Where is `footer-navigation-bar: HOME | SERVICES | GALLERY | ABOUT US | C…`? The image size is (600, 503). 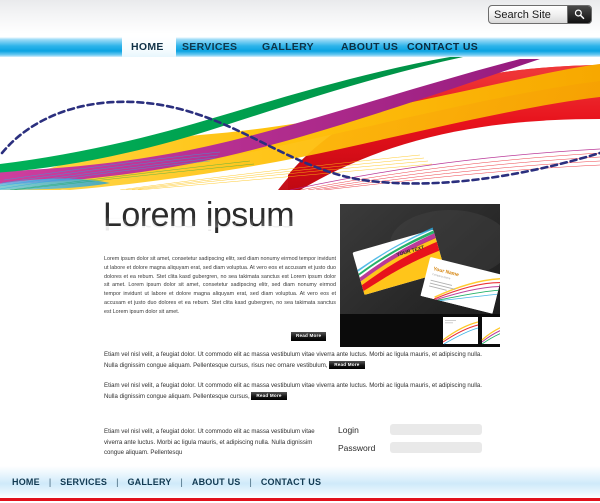 footer-navigation-bar: HOME | SERVICES | GALLERY | ABOUT US | C… is located at coordinates (300, 482).